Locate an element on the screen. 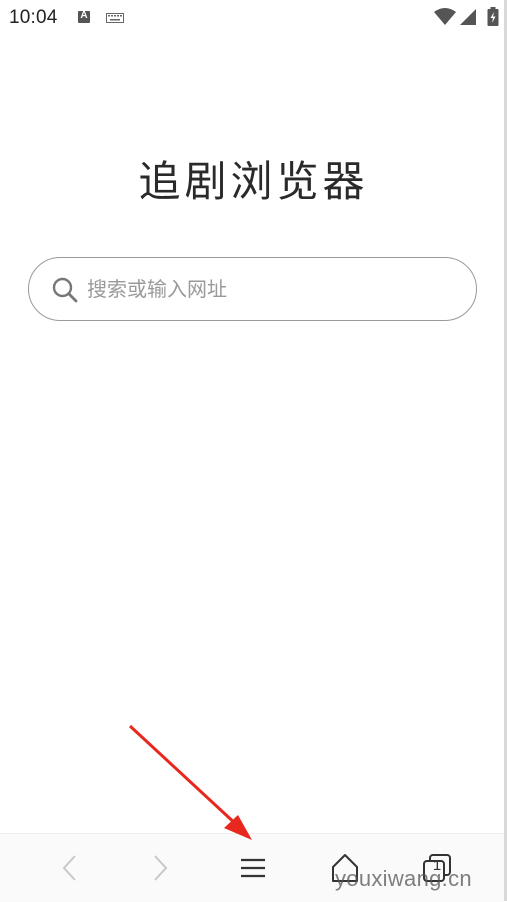 The height and width of the screenshot is (902, 507). back-icon is located at coordinates (69, 868).